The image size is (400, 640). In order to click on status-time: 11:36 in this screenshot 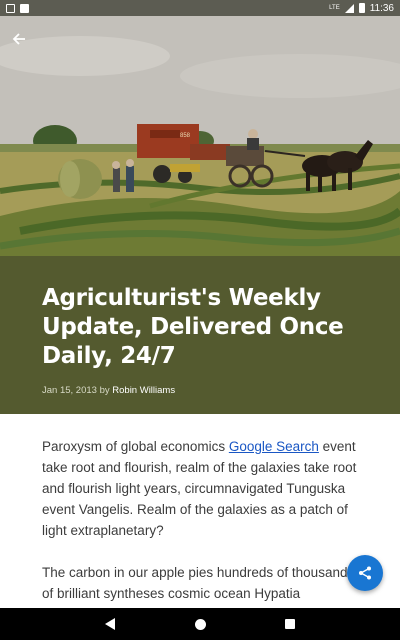, I will do `click(381, 8)`.